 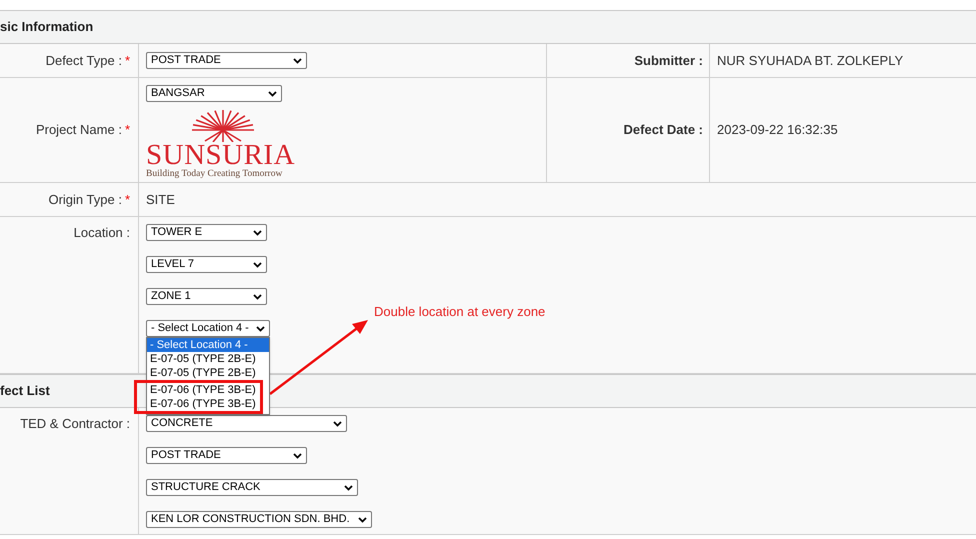 I want to click on dropdown: LEVEL 7, so click(x=206, y=264).